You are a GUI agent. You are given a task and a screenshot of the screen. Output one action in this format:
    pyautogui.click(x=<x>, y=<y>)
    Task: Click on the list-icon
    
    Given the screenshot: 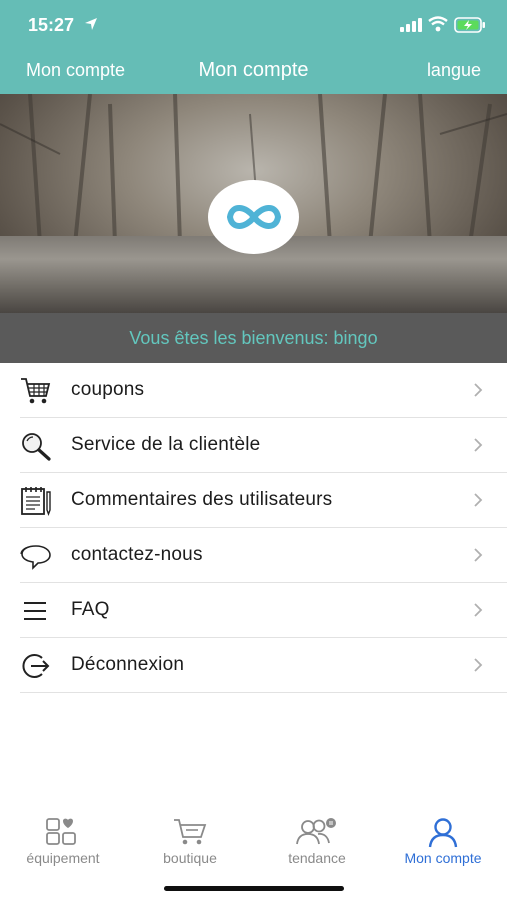 What is the action you would take?
    pyautogui.click(x=36, y=611)
    